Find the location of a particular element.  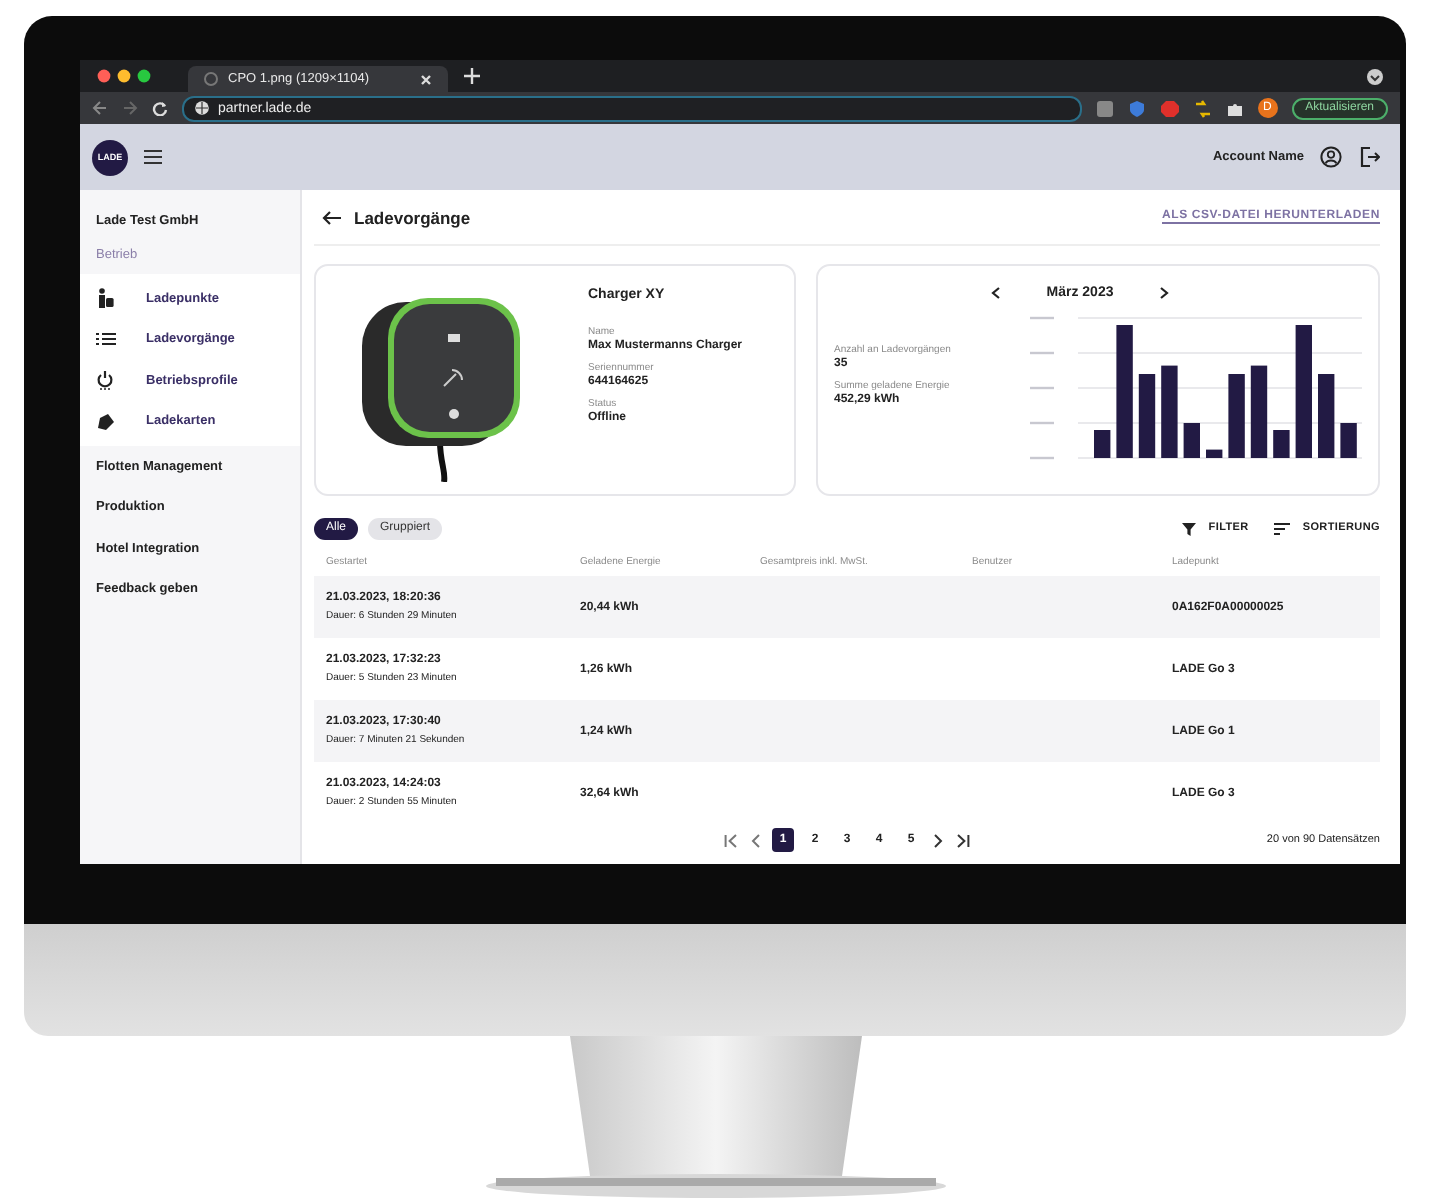

circle-icon is located at coordinates (1375, 76).